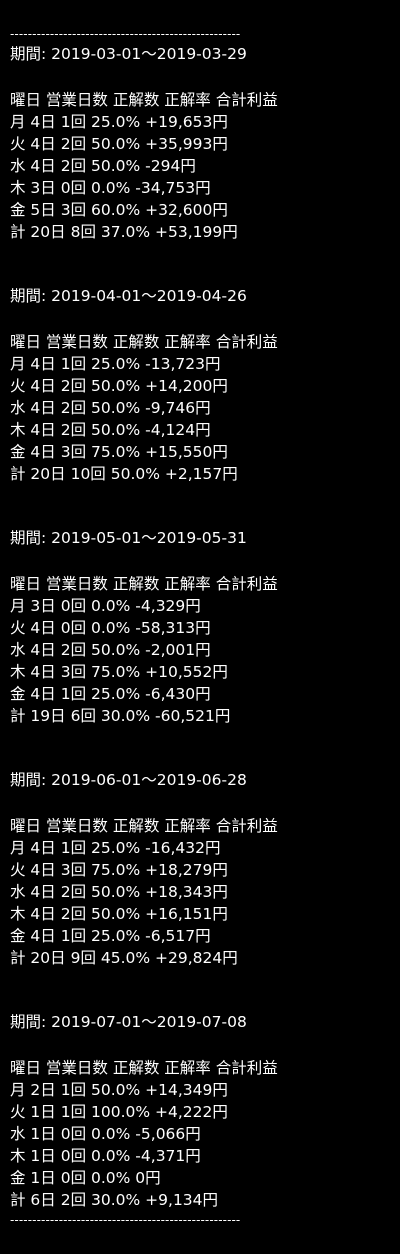 This screenshot has height=1254, width=400. What do you see at coordinates (110, 408) in the screenshot?
I see `row-wed: 水 4日 2回 50.0% -9,746円` at bounding box center [110, 408].